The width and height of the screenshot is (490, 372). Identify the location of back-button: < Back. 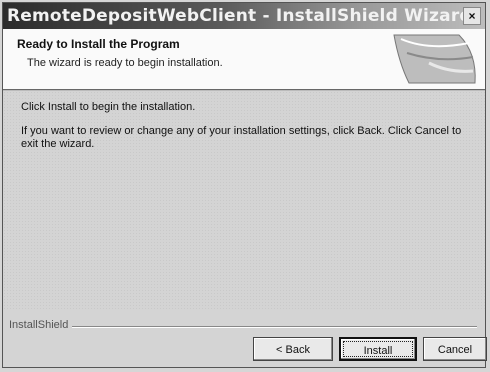
(293, 349).